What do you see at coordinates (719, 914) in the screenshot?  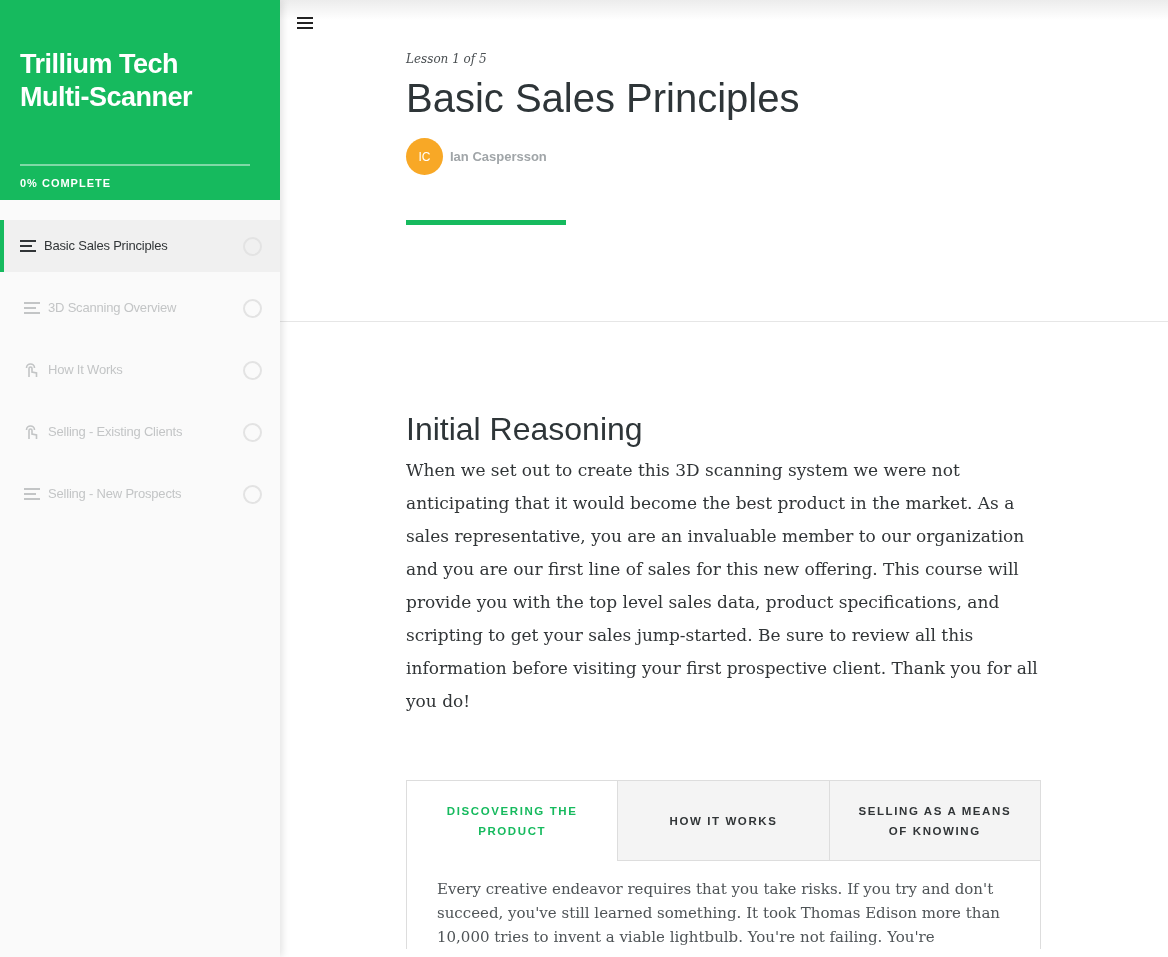 I see `tab-content-text: Every creative endeavor requires that you take risks. If you try and don't succeed, you've still learned something. It took Thomas Edison more than 10,000 tries to invent a viable lightbulb. You're not failing. You're` at bounding box center [719, 914].